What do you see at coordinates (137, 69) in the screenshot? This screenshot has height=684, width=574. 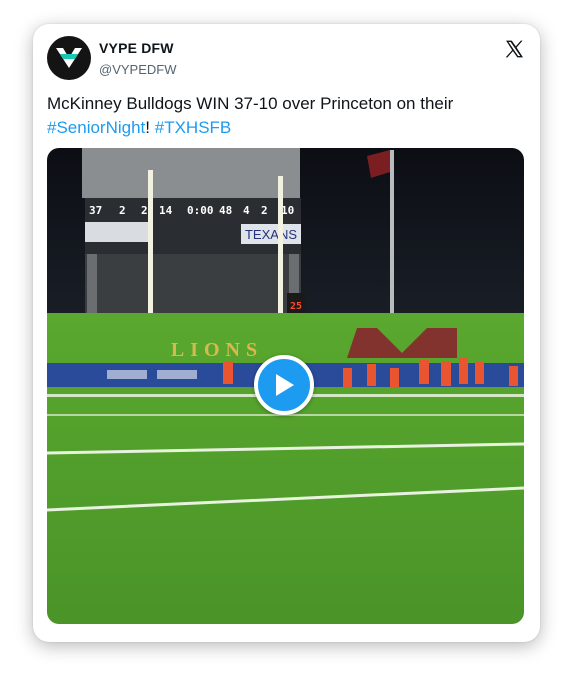 I see `handle: @VYPEDFW` at bounding box center [137, 69].